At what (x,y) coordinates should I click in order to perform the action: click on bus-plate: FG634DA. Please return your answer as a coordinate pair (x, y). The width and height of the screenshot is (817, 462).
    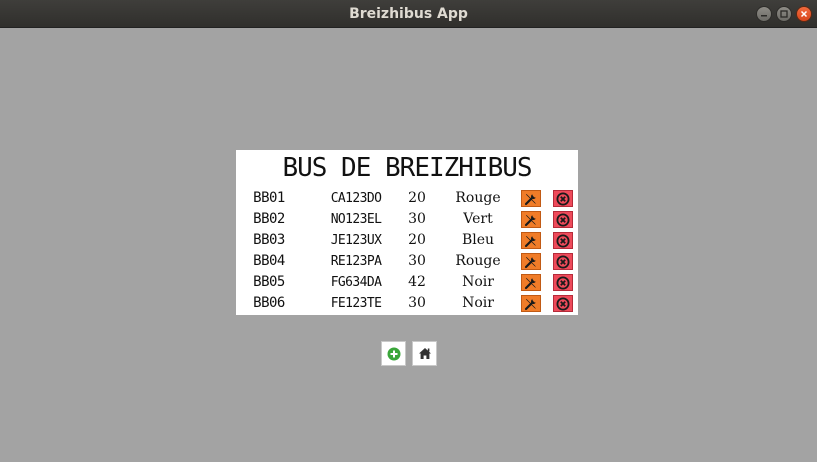
    Looking at the image, I should click on (356, 282).